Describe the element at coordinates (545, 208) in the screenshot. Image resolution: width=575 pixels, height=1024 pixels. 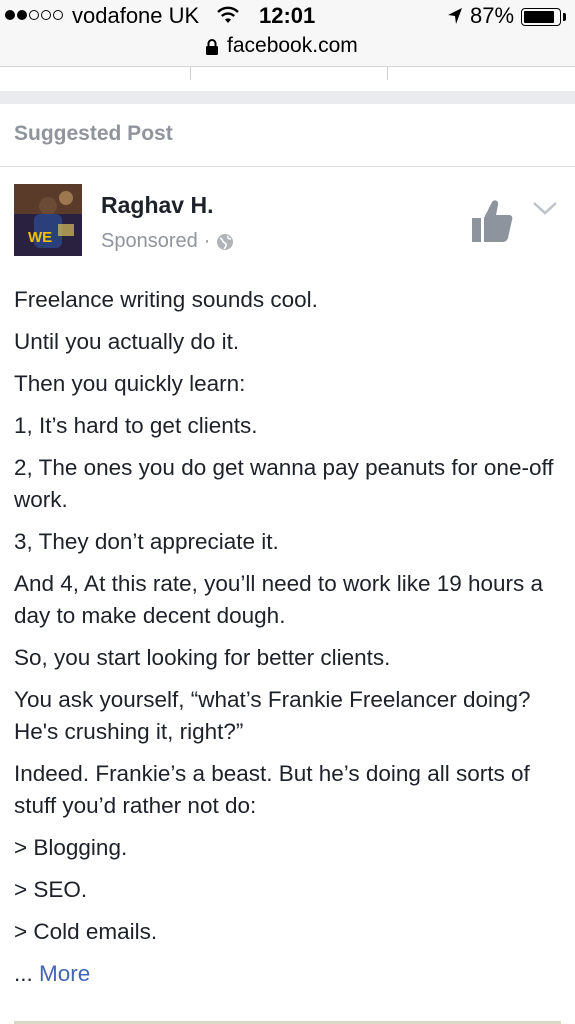
I see `chevron-down-icon` at that location.